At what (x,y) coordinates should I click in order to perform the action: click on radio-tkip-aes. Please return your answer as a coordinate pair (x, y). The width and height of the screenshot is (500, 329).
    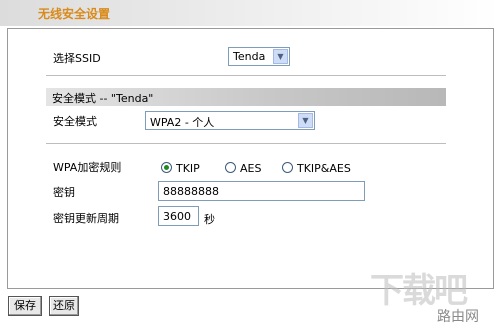
    Looking at the image, I should click on (287, 167).